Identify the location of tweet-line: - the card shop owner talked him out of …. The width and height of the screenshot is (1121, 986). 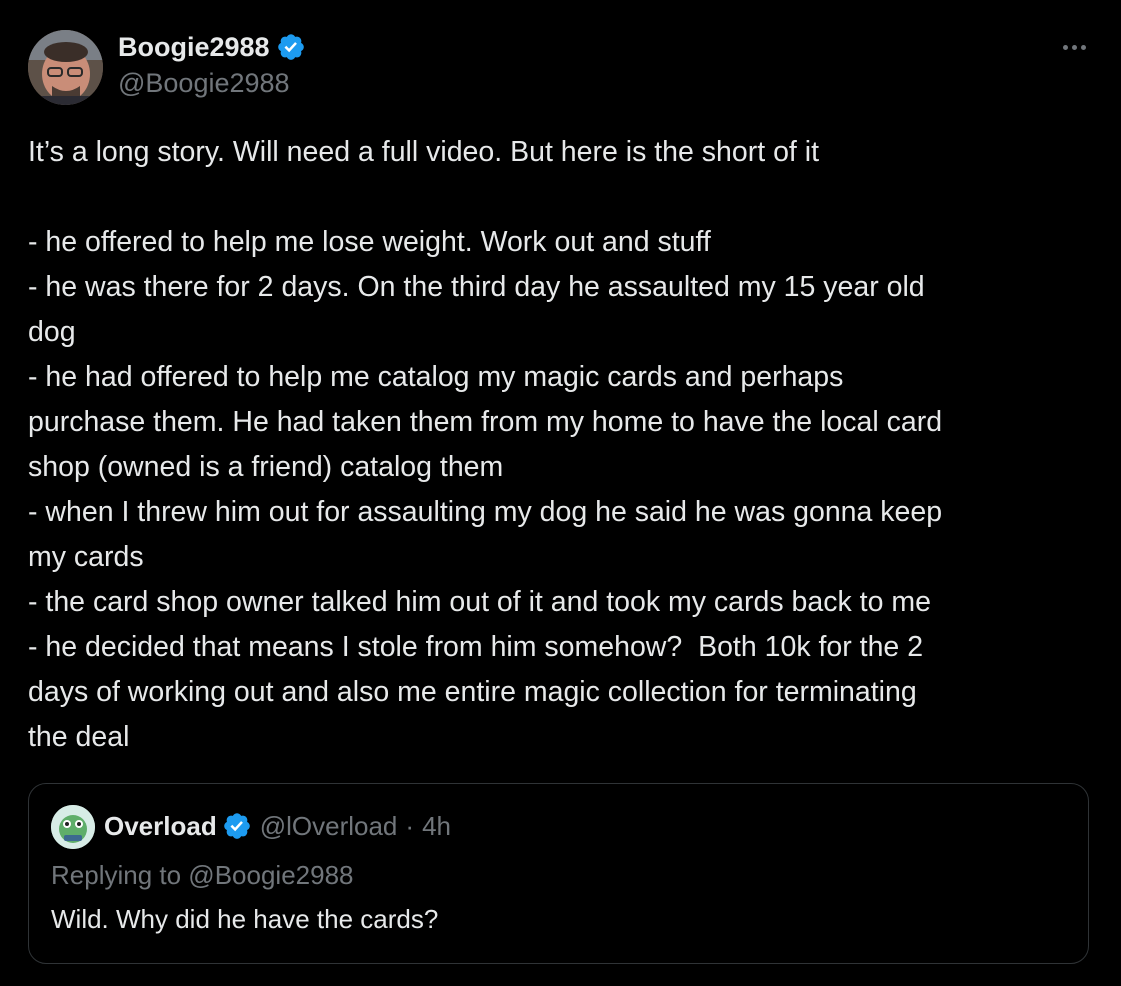
(479, 602).